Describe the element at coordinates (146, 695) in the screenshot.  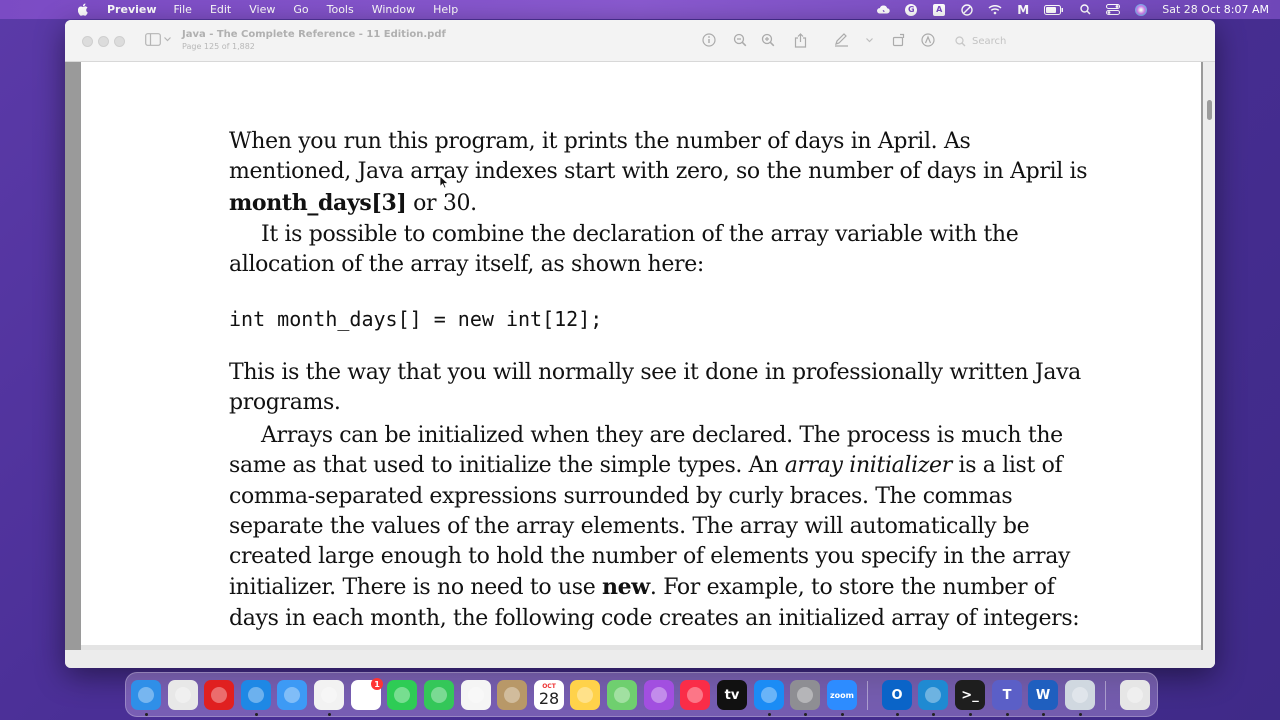
I see `finder-icon` at that location.